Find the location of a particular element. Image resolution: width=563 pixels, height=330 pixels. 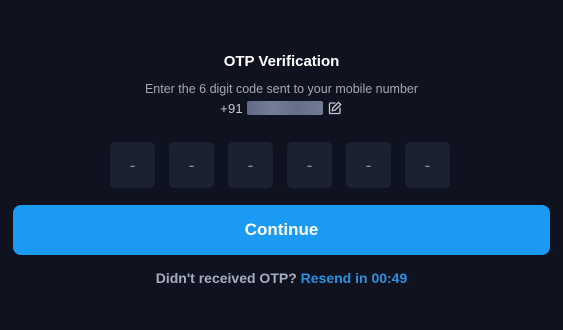

otp-digit-2: - is located at coordinates (191, 165).